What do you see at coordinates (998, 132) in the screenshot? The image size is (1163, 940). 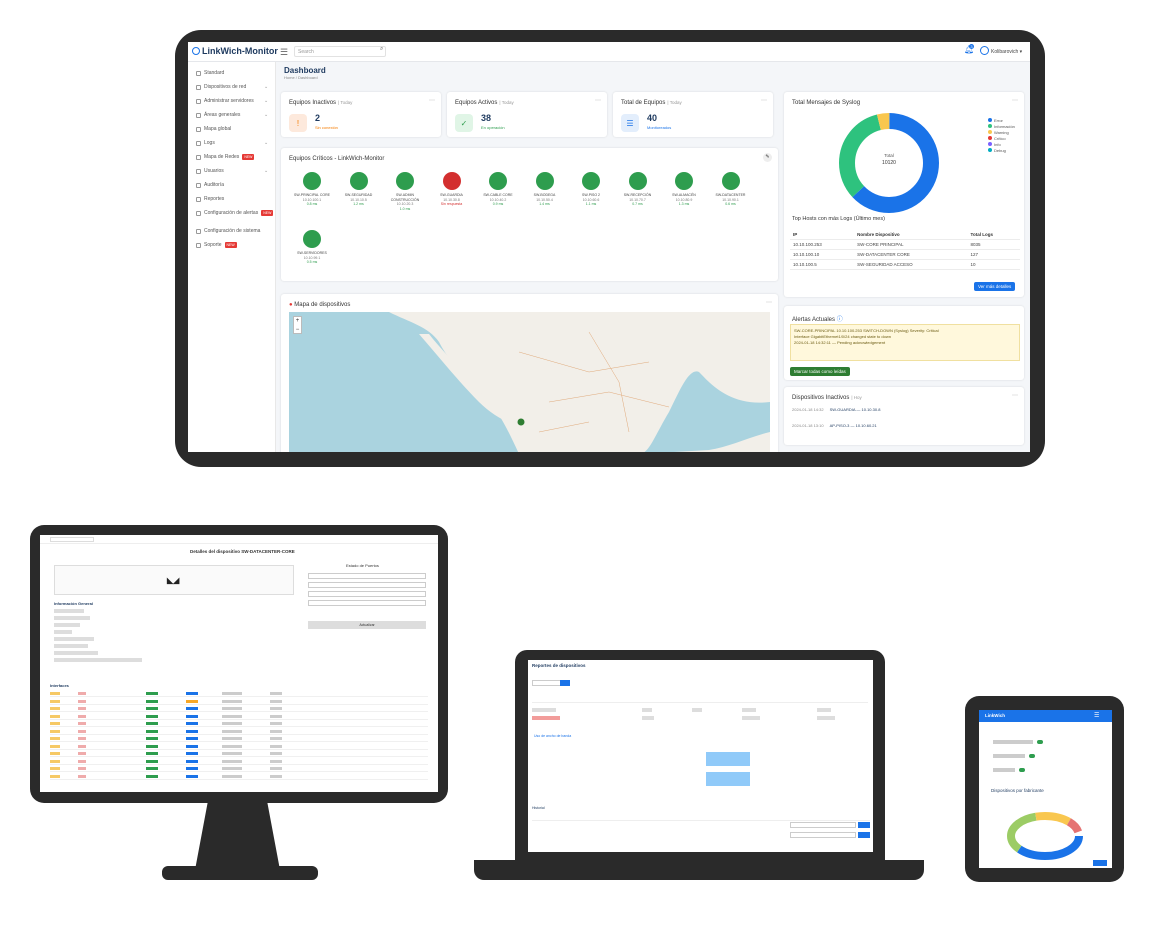 I see `legend-item: Warning` at bounding box center [998, 132].